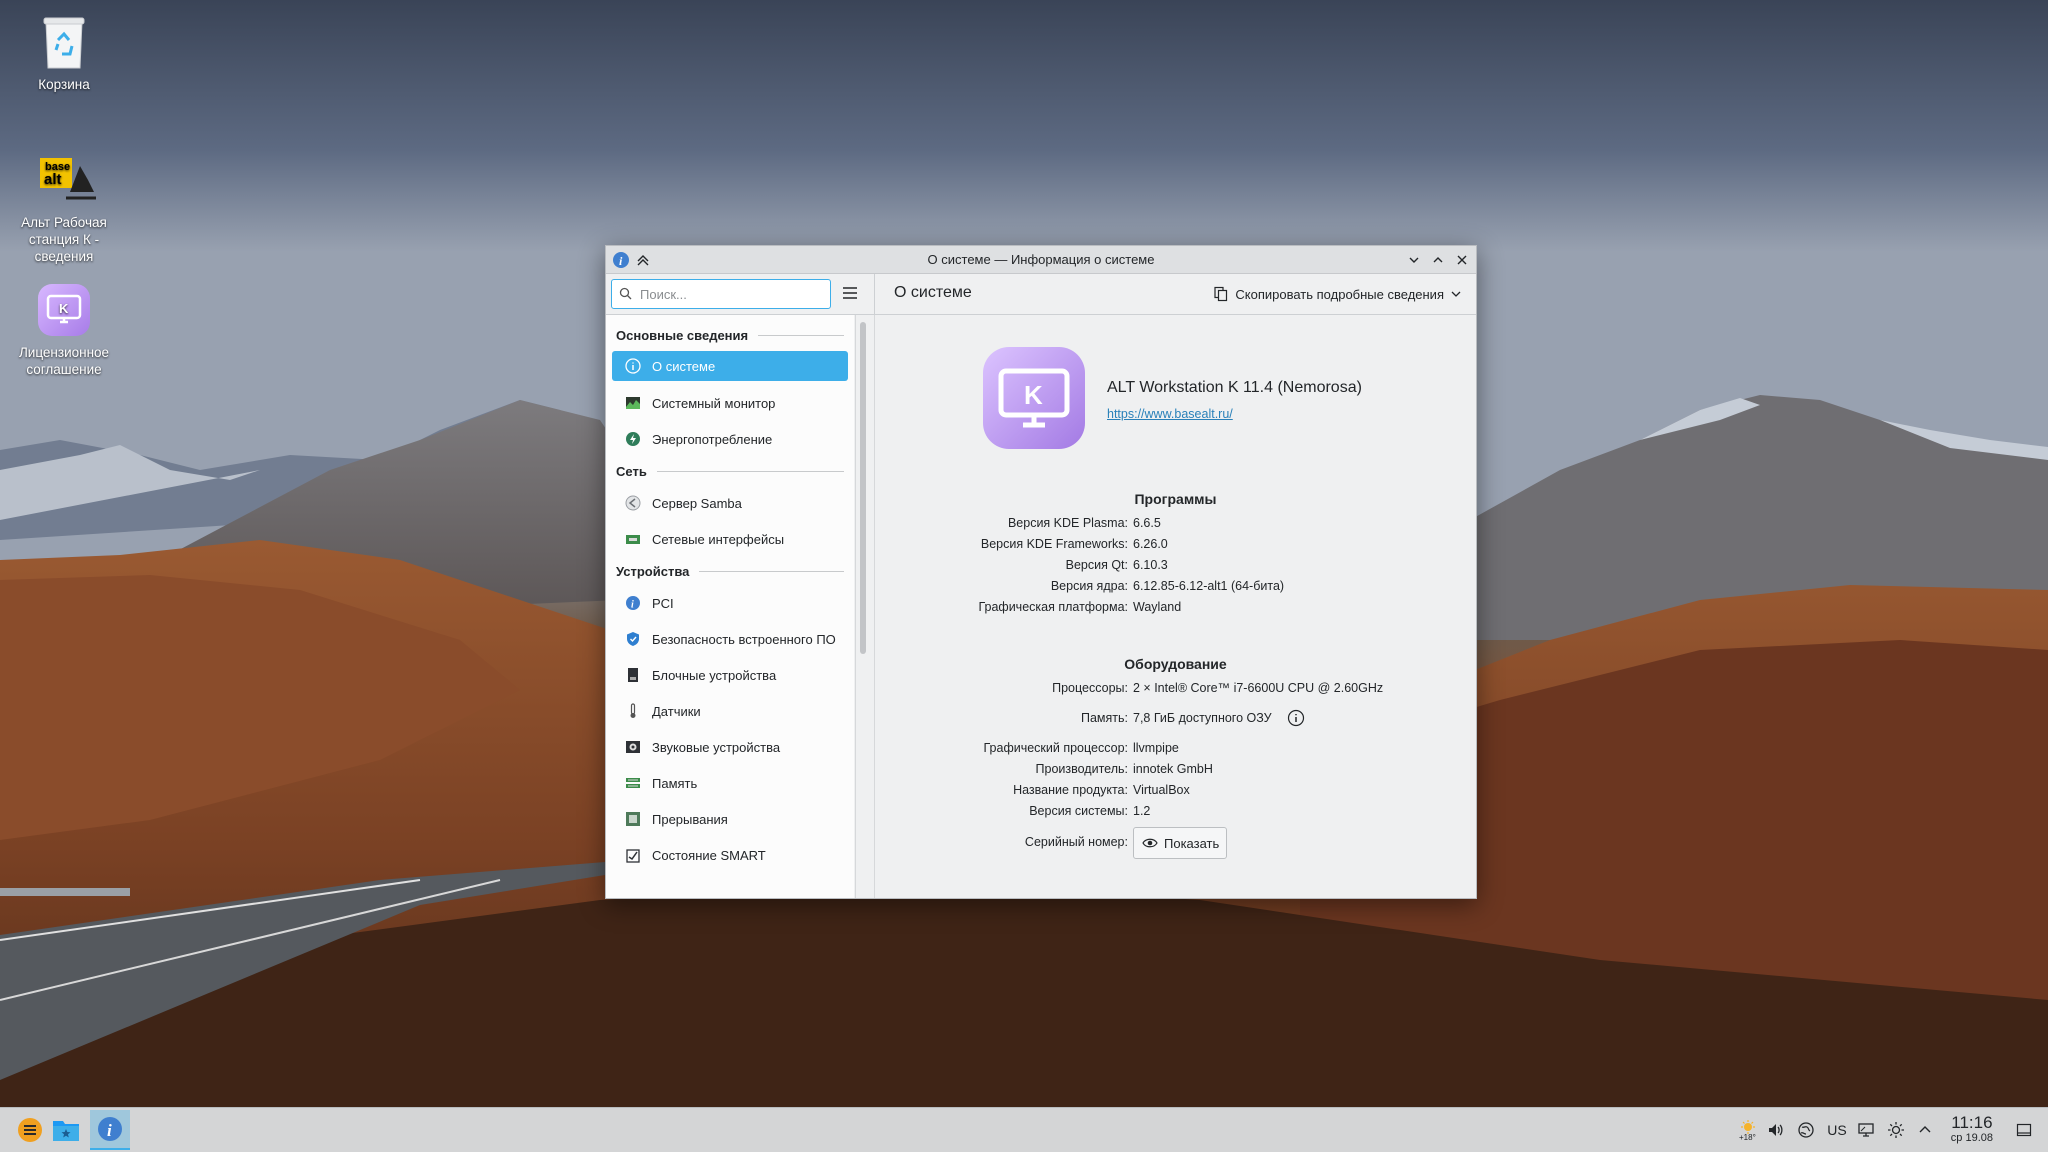 This screenshot has height=1152, width=2048. I want to click on info-value: 7,8 ГиБ доступного ОЗУ, so click(1202, 718).